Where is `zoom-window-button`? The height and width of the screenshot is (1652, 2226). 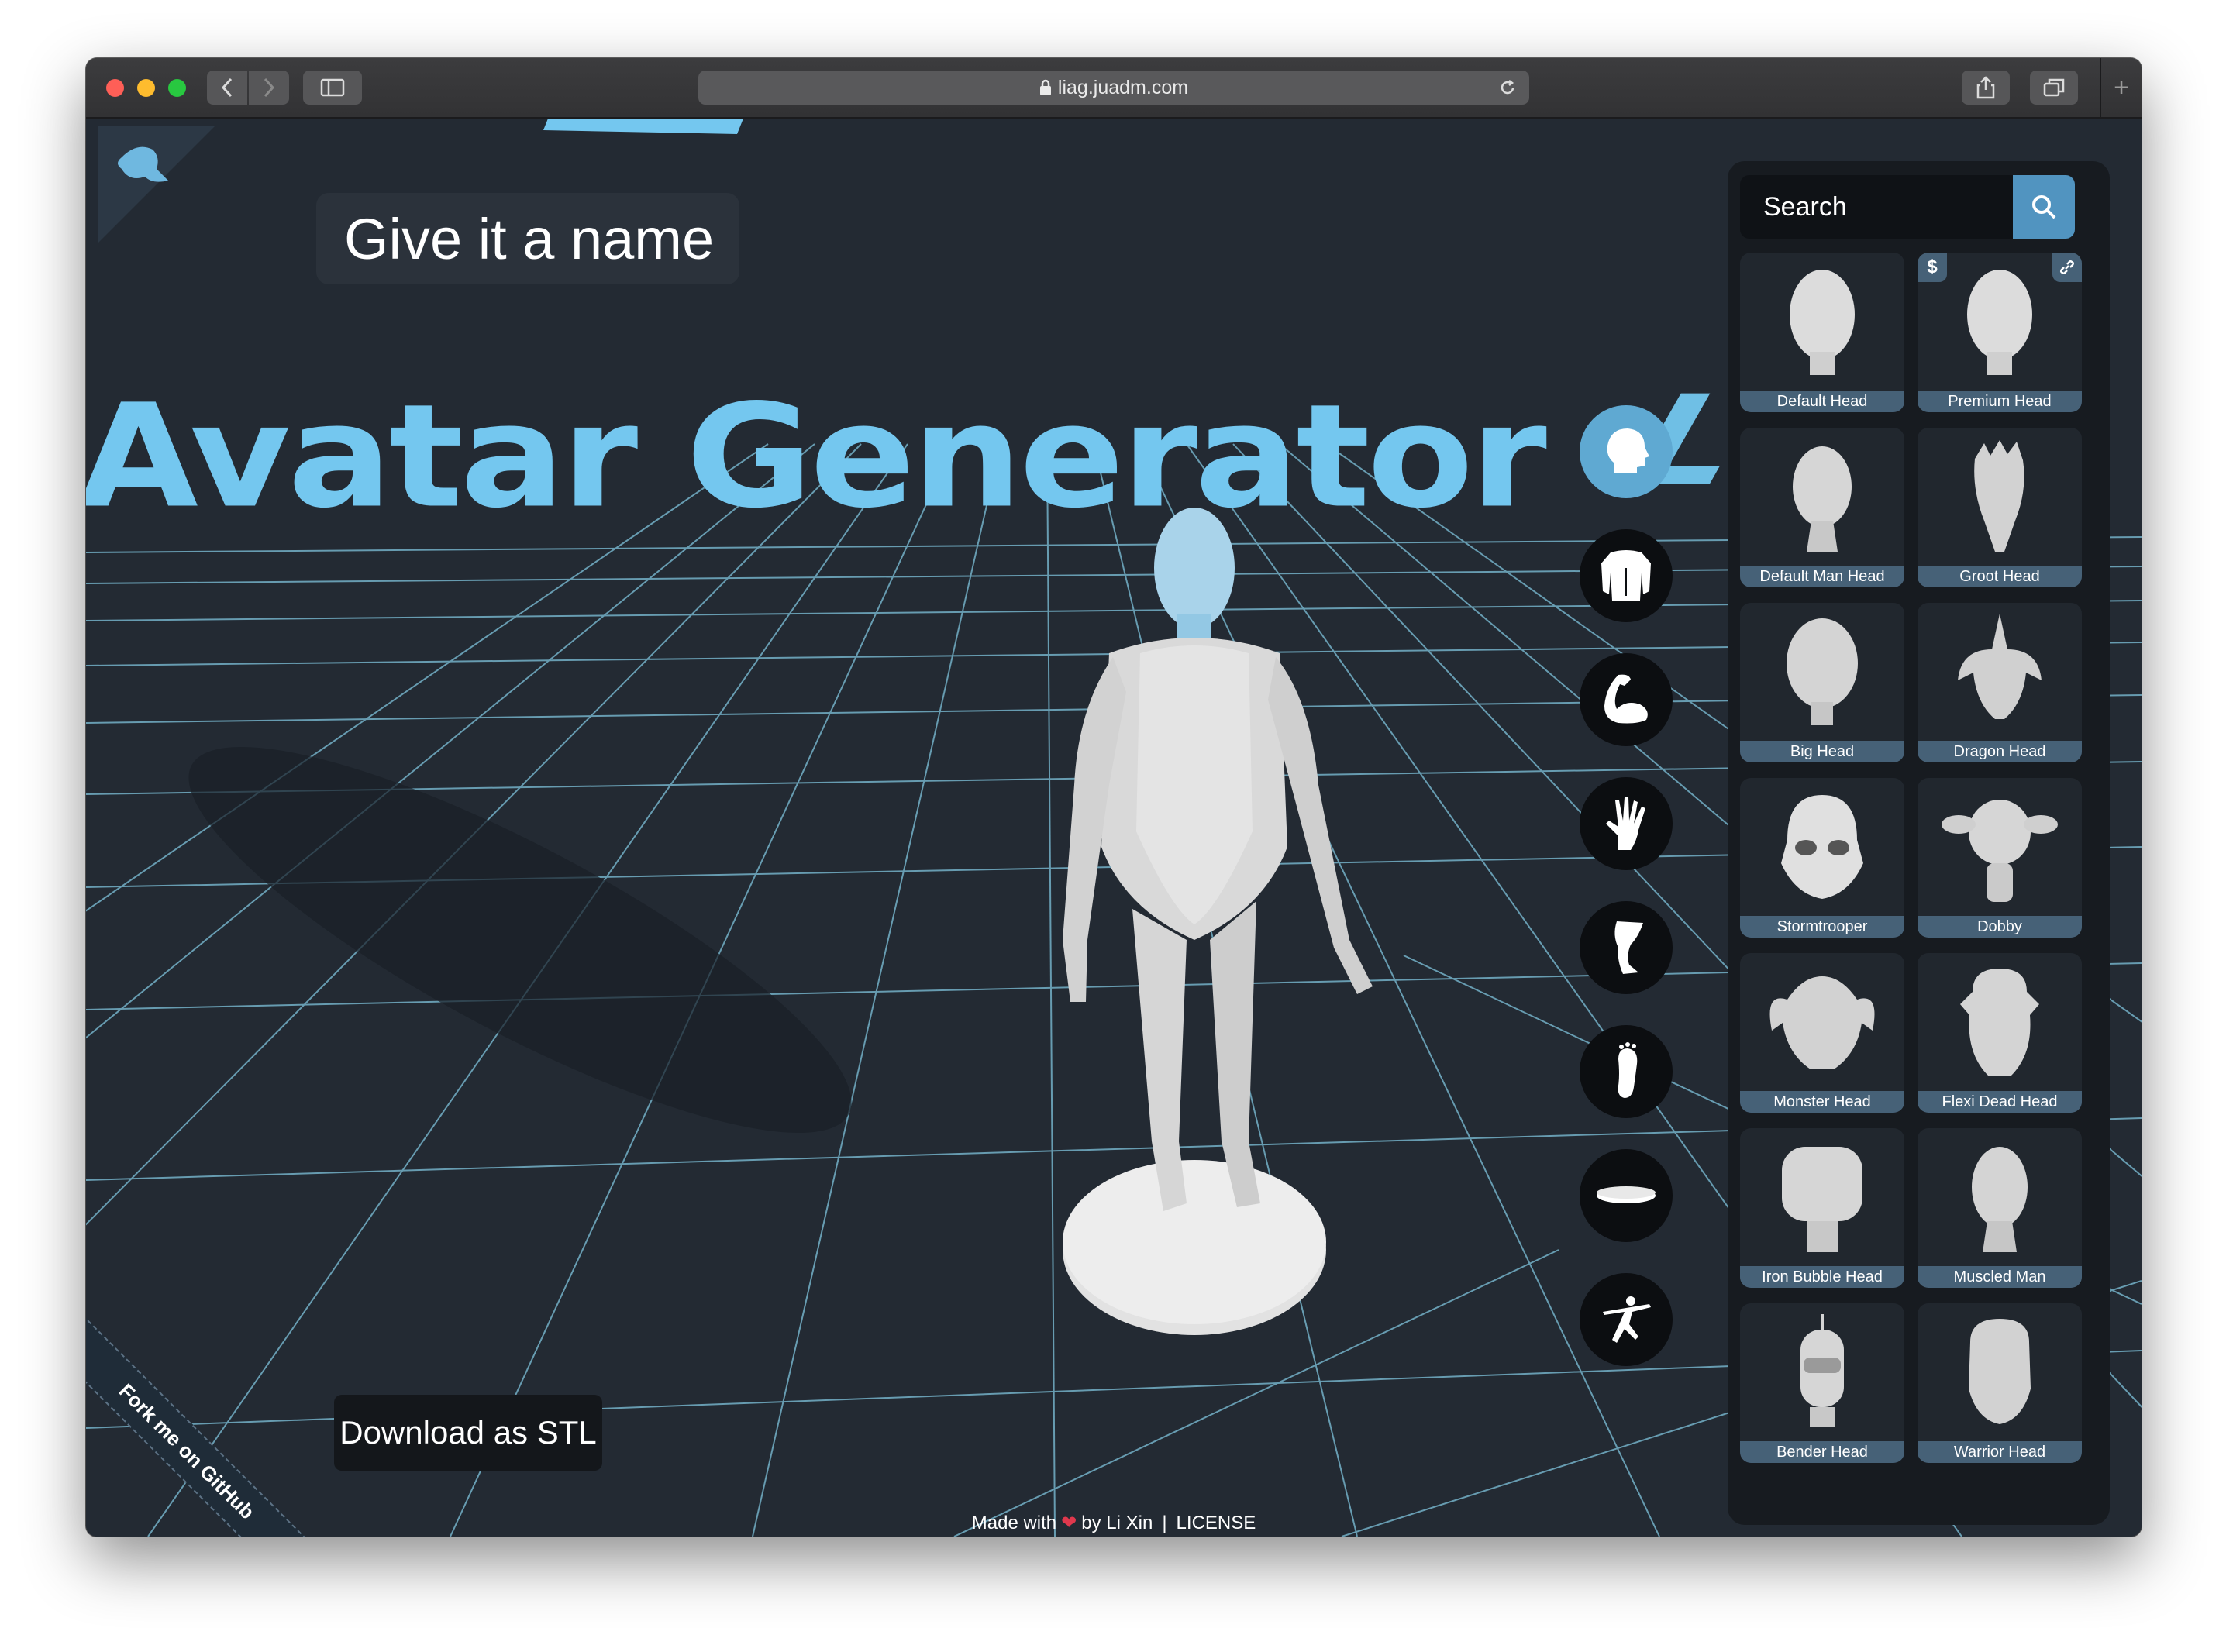 zoom-window-button is located at coordinates (177, 88).